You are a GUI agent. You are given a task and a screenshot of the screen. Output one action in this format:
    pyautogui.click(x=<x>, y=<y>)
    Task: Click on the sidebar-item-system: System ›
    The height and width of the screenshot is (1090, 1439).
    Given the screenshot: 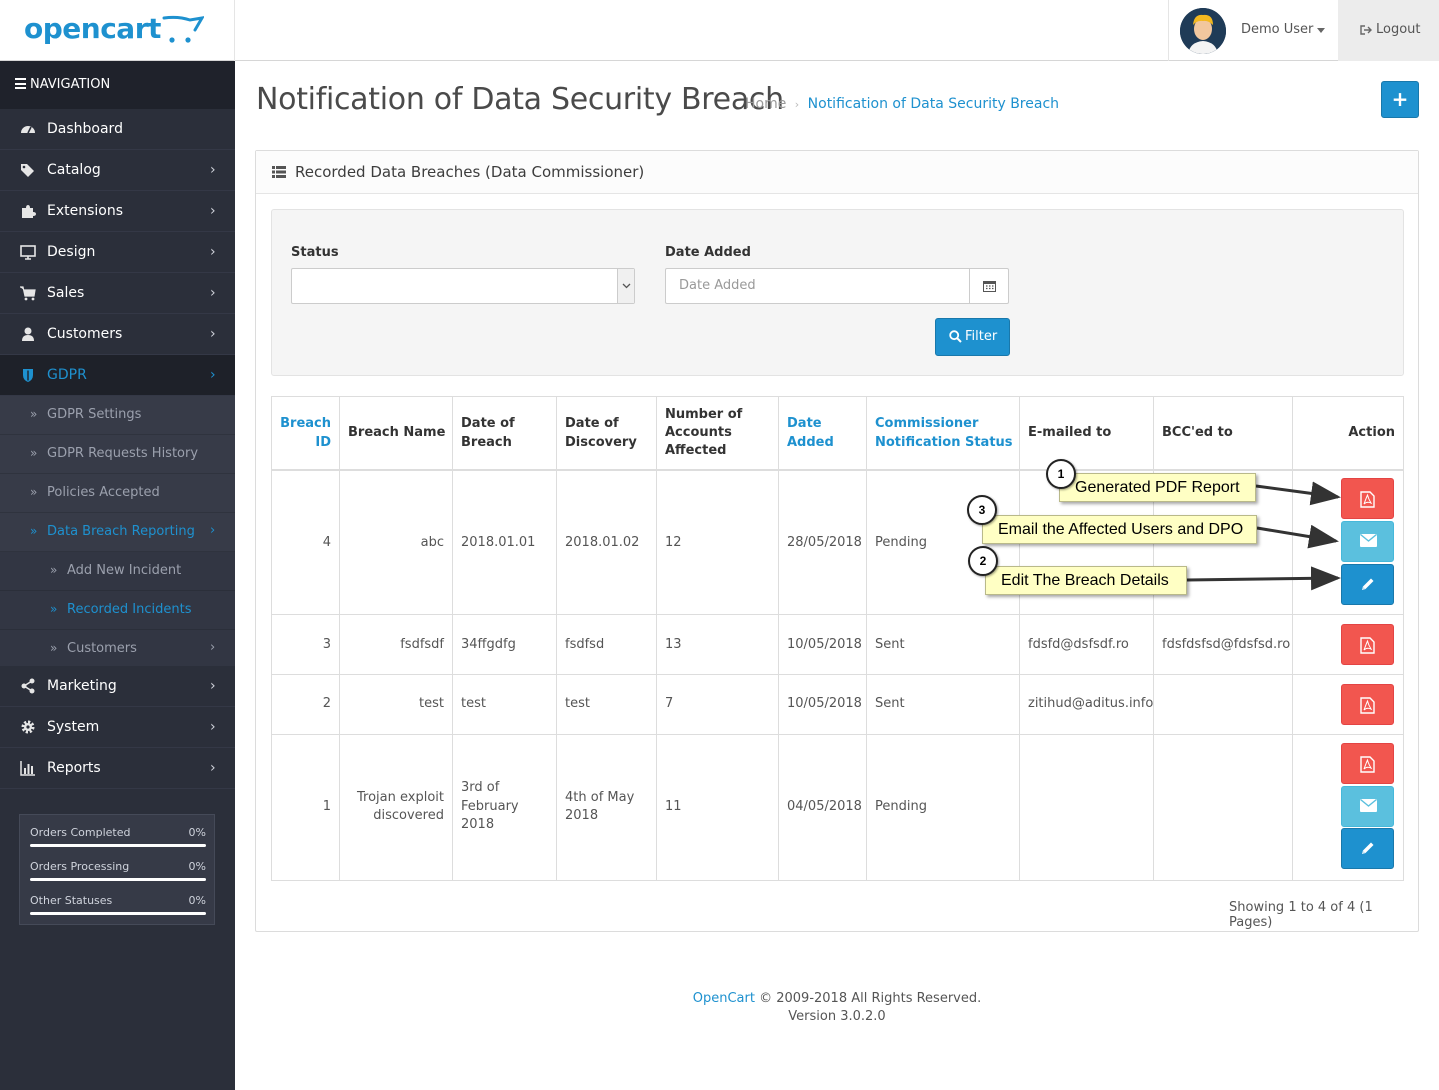 What is the action you would take?
    pyautogui.click(x=117, y=727)
    